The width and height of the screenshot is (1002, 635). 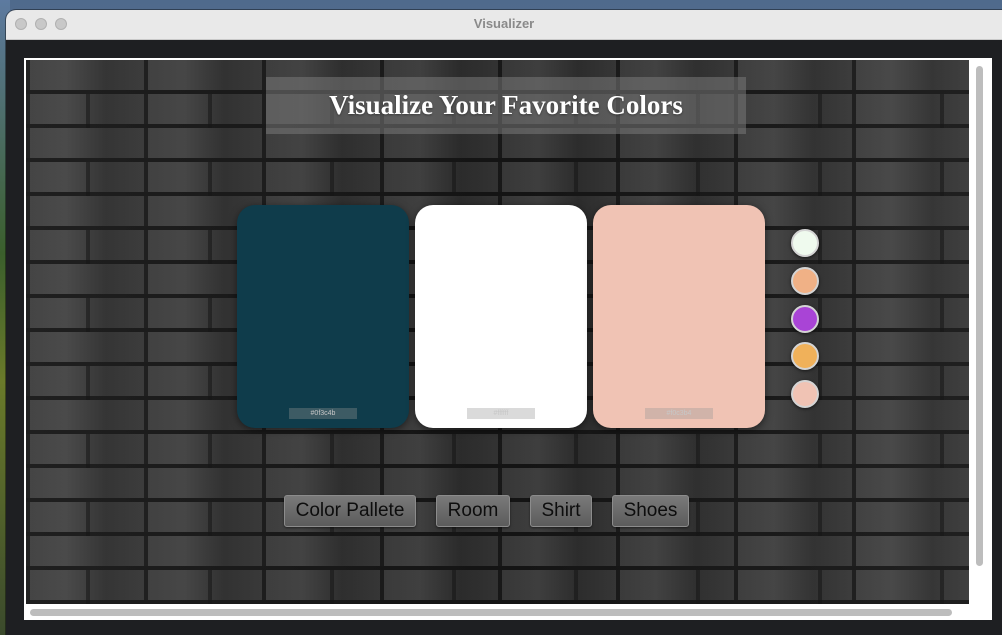 What do you see at coordinates (979, 316) in the screenshot?
I see `vertical-scrollbar-thumb` at bounding box center [979, 316].